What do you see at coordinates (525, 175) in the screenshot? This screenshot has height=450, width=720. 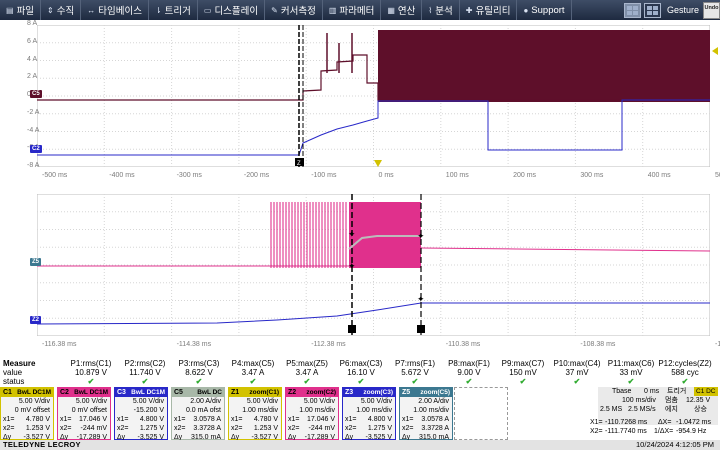 I see `x-tick-label: 200 ms` at bounding box center [525, 175].